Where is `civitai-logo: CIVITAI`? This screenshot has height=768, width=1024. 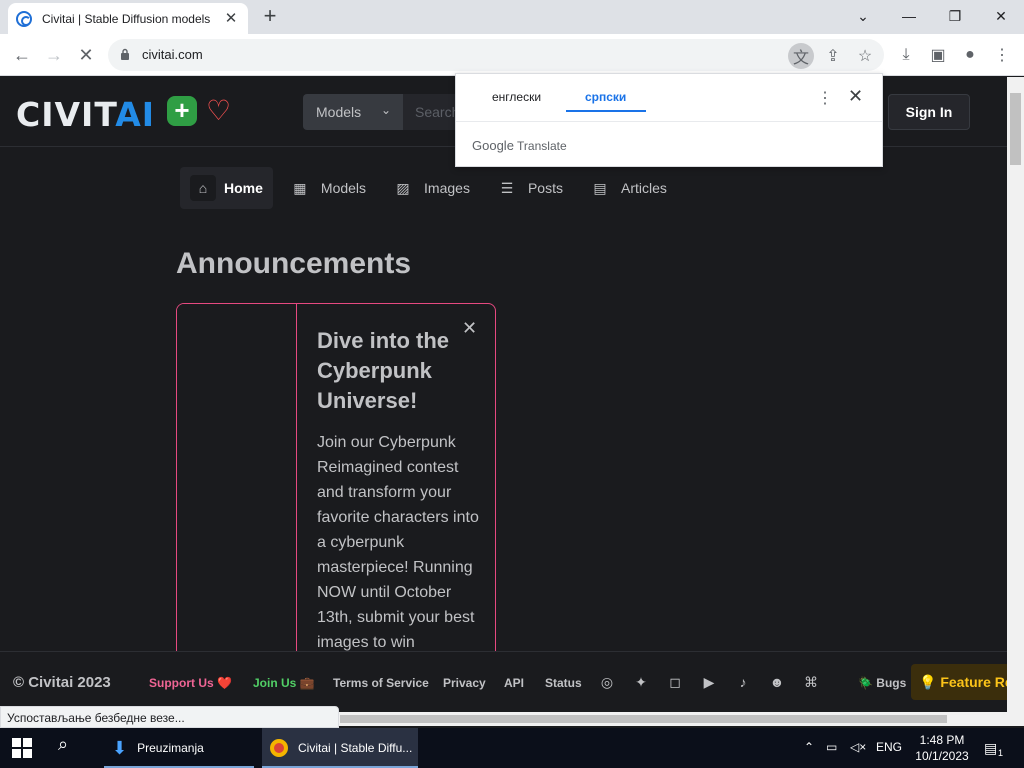 civitai-logo: CIVITAI is located at coordinates (85, 114).